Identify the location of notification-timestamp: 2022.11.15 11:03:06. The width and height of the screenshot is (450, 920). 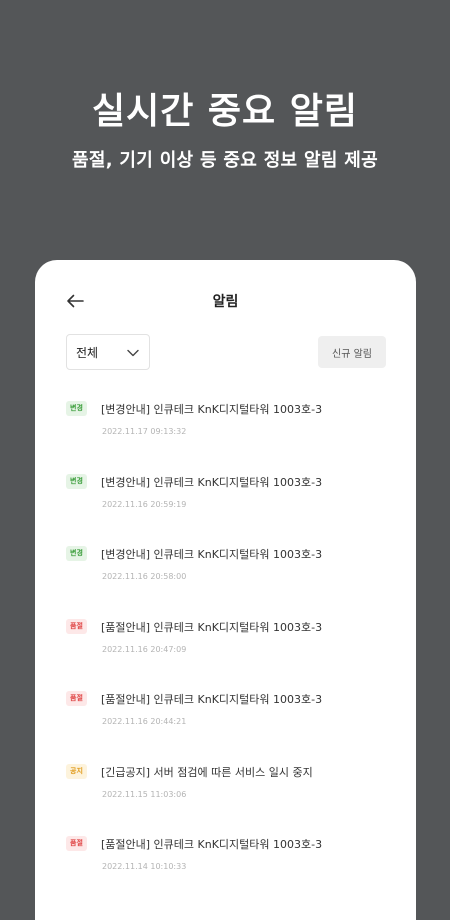
(144, 794).